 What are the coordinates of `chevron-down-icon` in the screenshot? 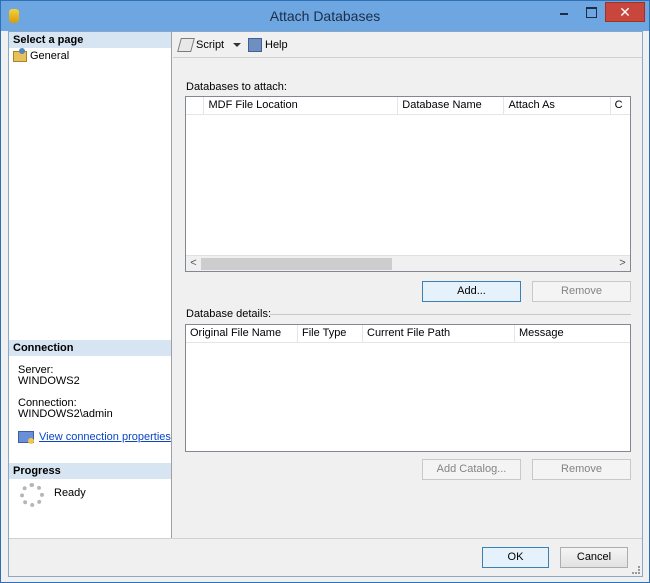 It's located at (237, 45).